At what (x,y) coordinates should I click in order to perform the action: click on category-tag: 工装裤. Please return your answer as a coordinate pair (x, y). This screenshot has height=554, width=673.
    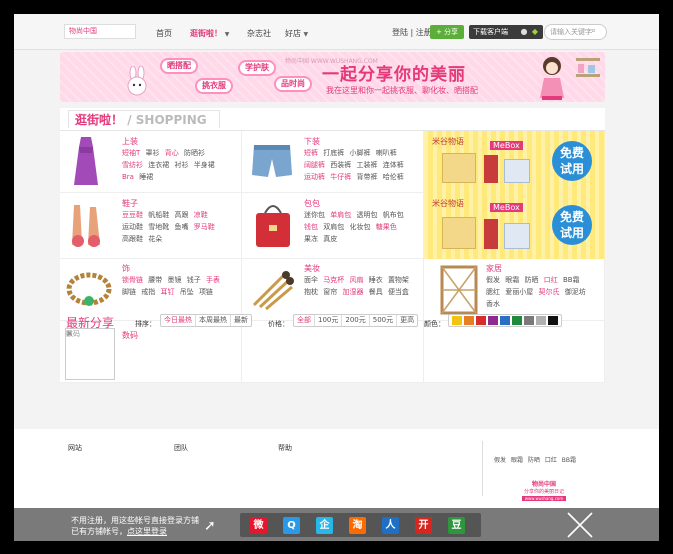
    Looking at the image, I should click on (366, 165).